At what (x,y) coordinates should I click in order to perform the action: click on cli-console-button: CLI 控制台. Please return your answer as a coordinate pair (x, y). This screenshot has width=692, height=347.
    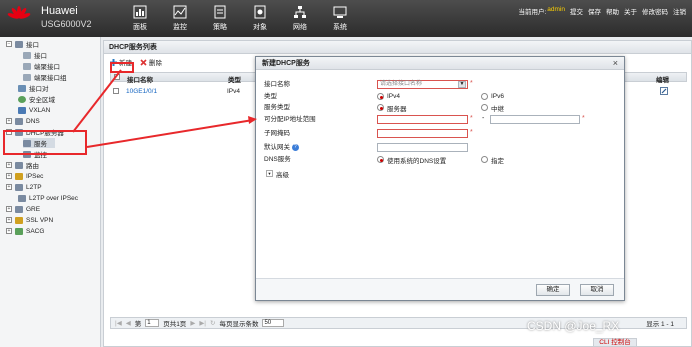
    Looking at the image, I should click on (615, 342).